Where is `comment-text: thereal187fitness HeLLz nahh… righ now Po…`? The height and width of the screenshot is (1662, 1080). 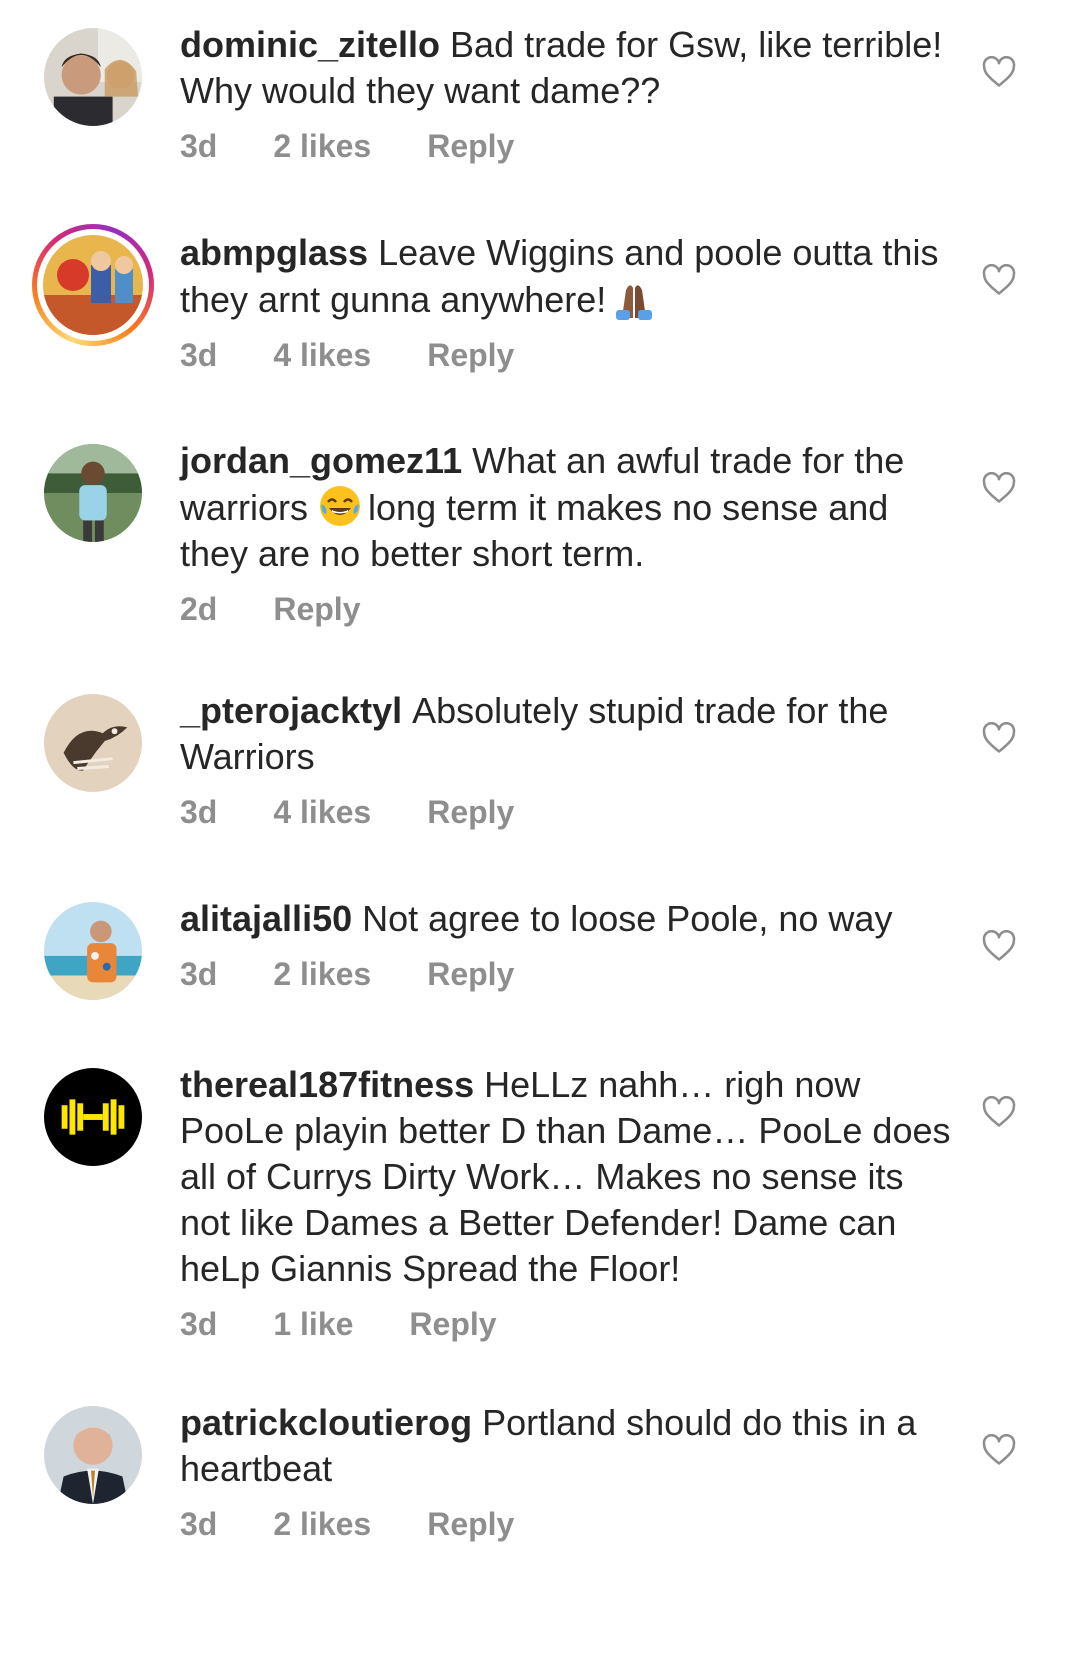
comment-text: thereal187fitness HeLLz nahh… righ now Po… is located at coordinates (570, 1177).